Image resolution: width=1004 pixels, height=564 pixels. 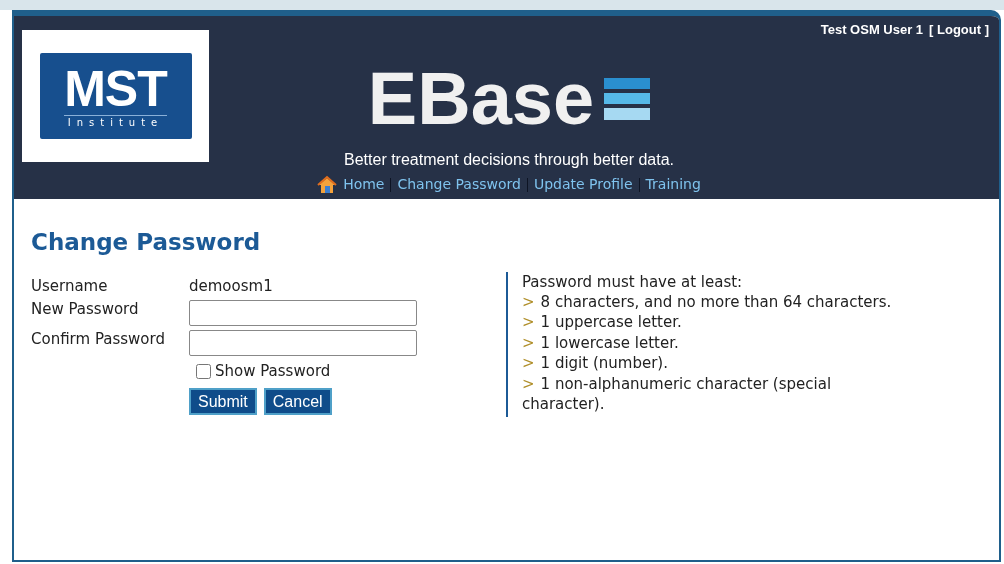 What do you see at coordinates (677, 394) in the screenshot?
I see `rule-item: > 1 non-alphanumeric character (special character).` at bounding box center [677, 394].